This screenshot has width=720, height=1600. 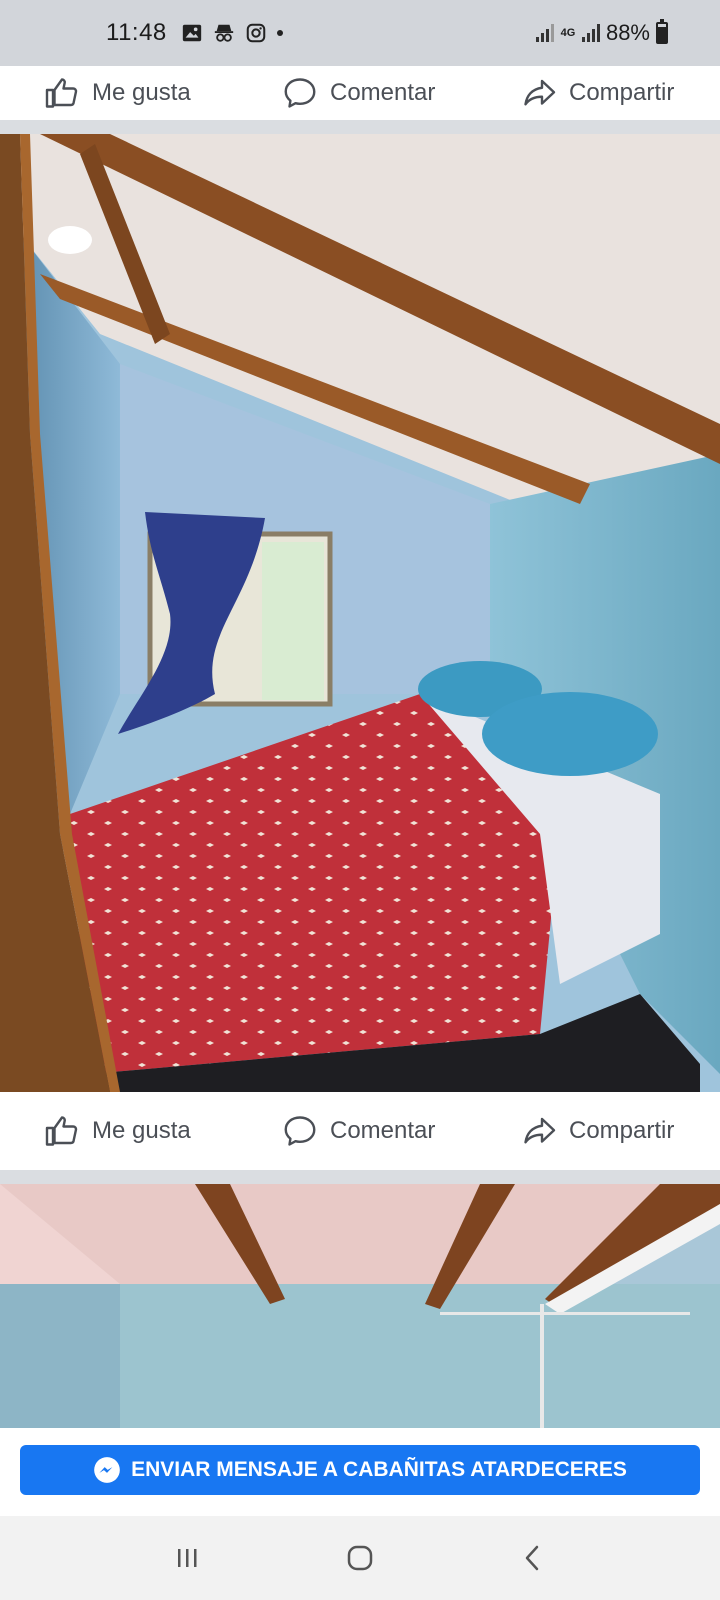 I want to click on comment-button-2: Comentar, so click(x=358, y=1131).